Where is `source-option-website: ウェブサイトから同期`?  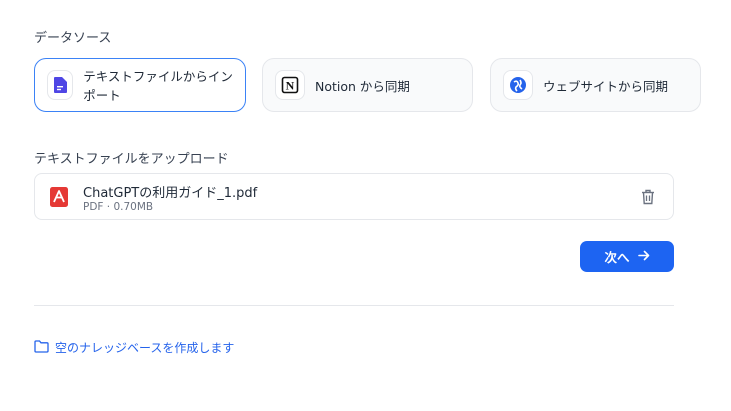
source-option-website: ウェブサイトから同期 is located at coordinates (595, 85).